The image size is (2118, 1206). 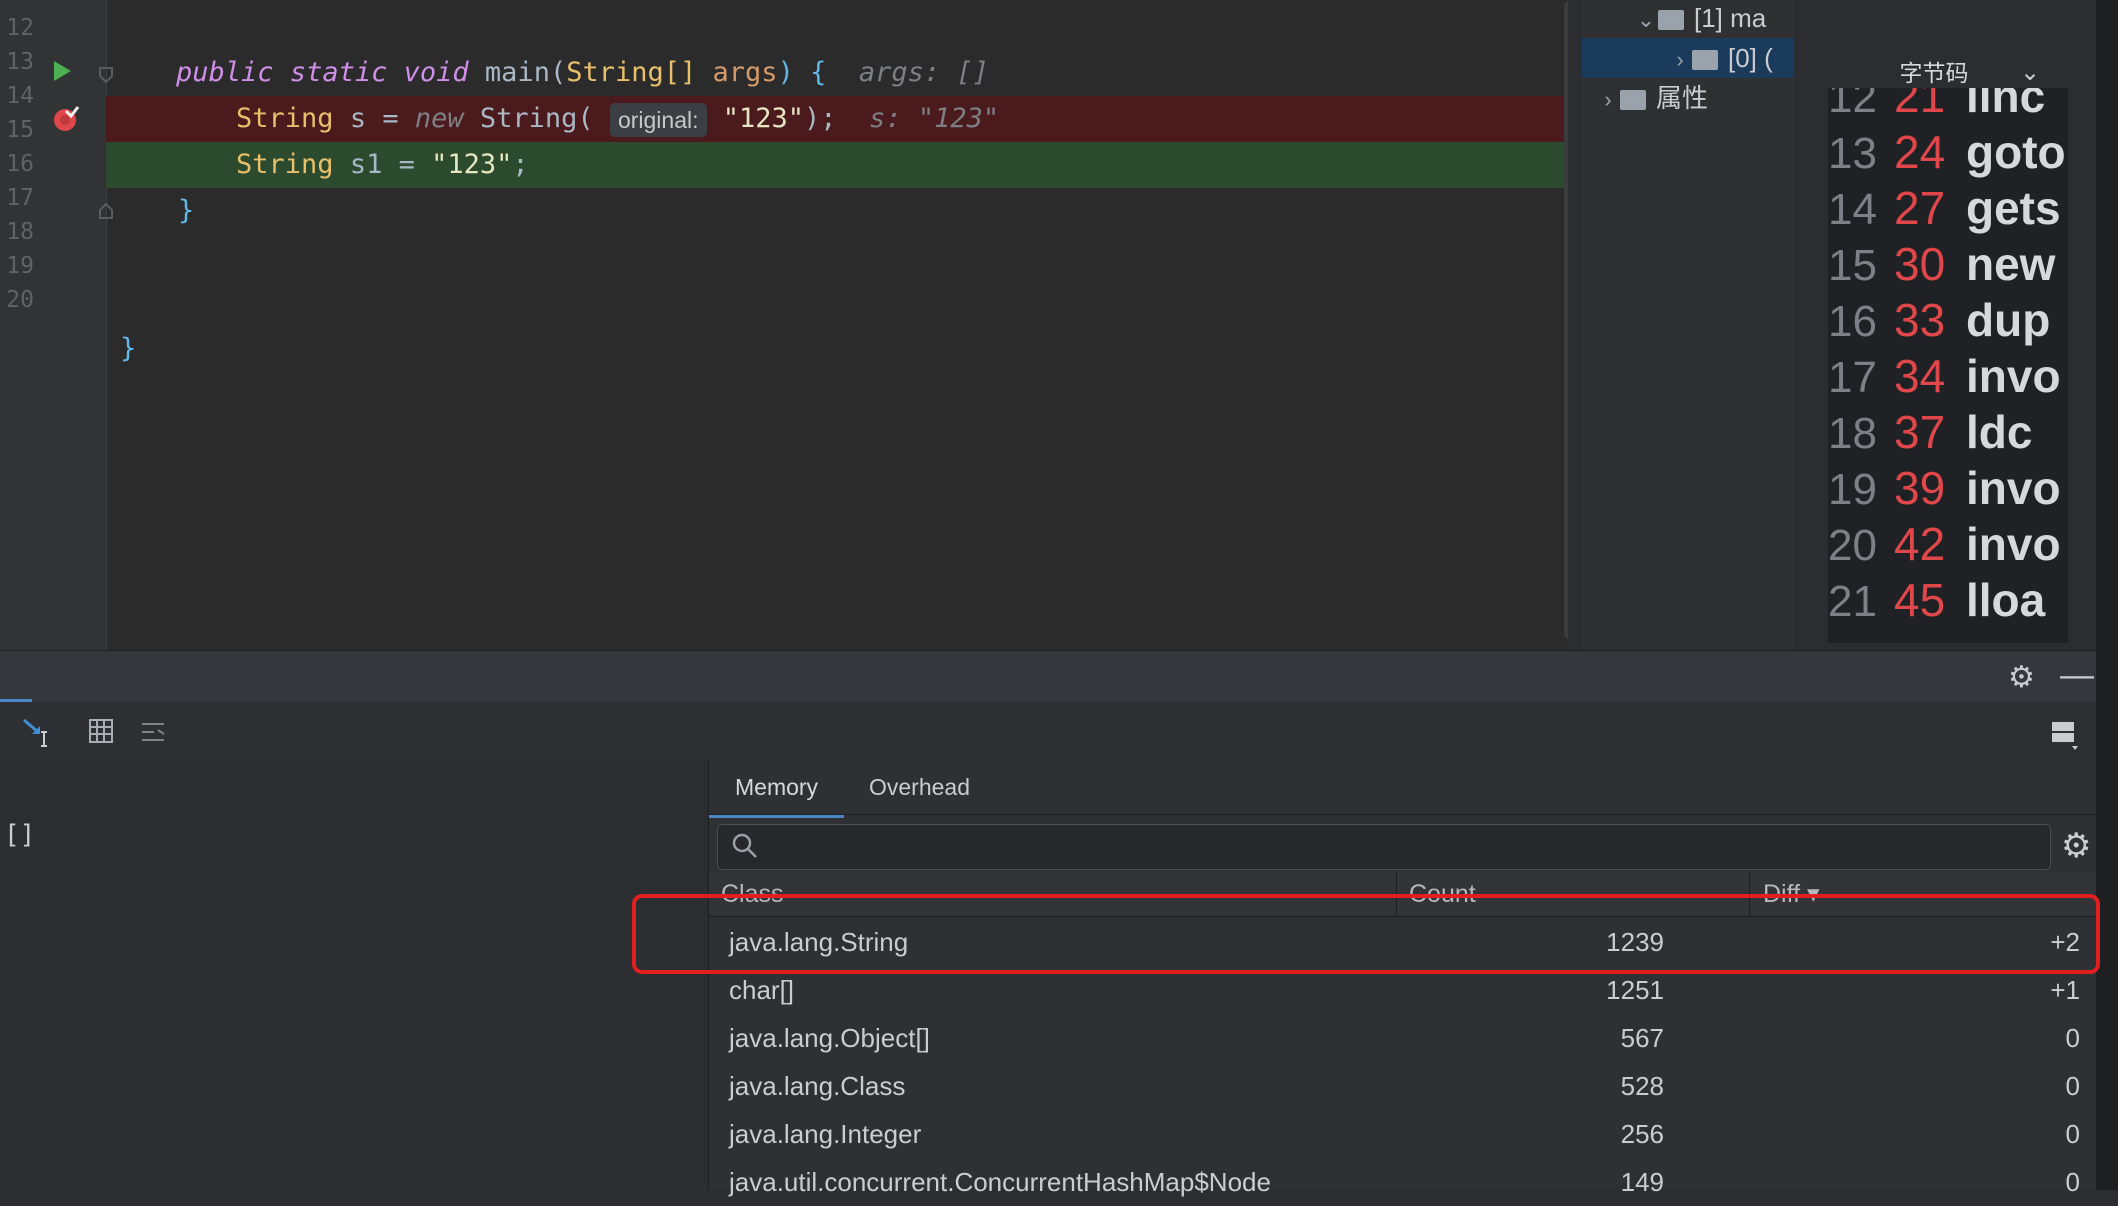 What do you see at coordinates (1048, 676) in the screenshot?
I see `tool-window-header` at bounding box center [1048, 676].